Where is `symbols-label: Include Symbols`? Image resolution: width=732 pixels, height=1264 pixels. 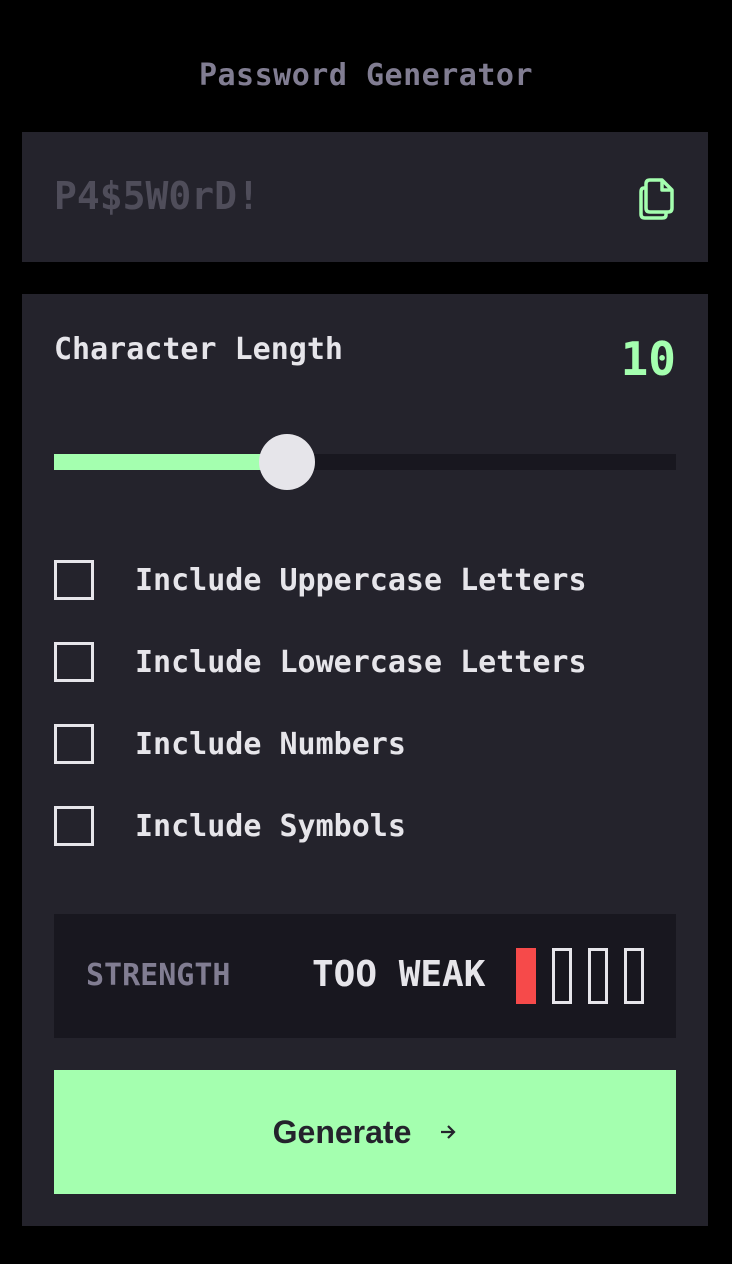 symbols-label: Include Symbols is located at coordinates (270, 826).